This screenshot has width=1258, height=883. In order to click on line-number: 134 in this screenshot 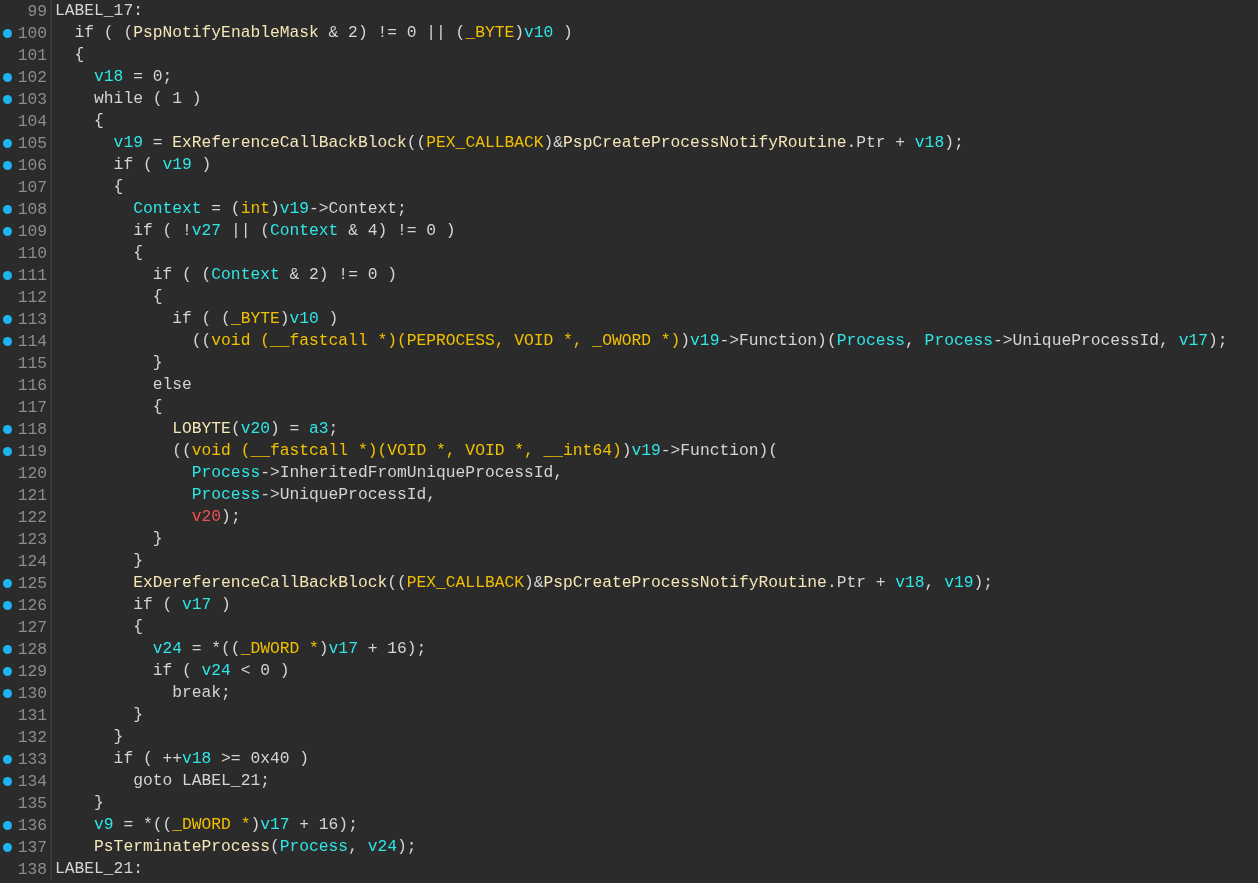, I will do `click(32, 781)`.